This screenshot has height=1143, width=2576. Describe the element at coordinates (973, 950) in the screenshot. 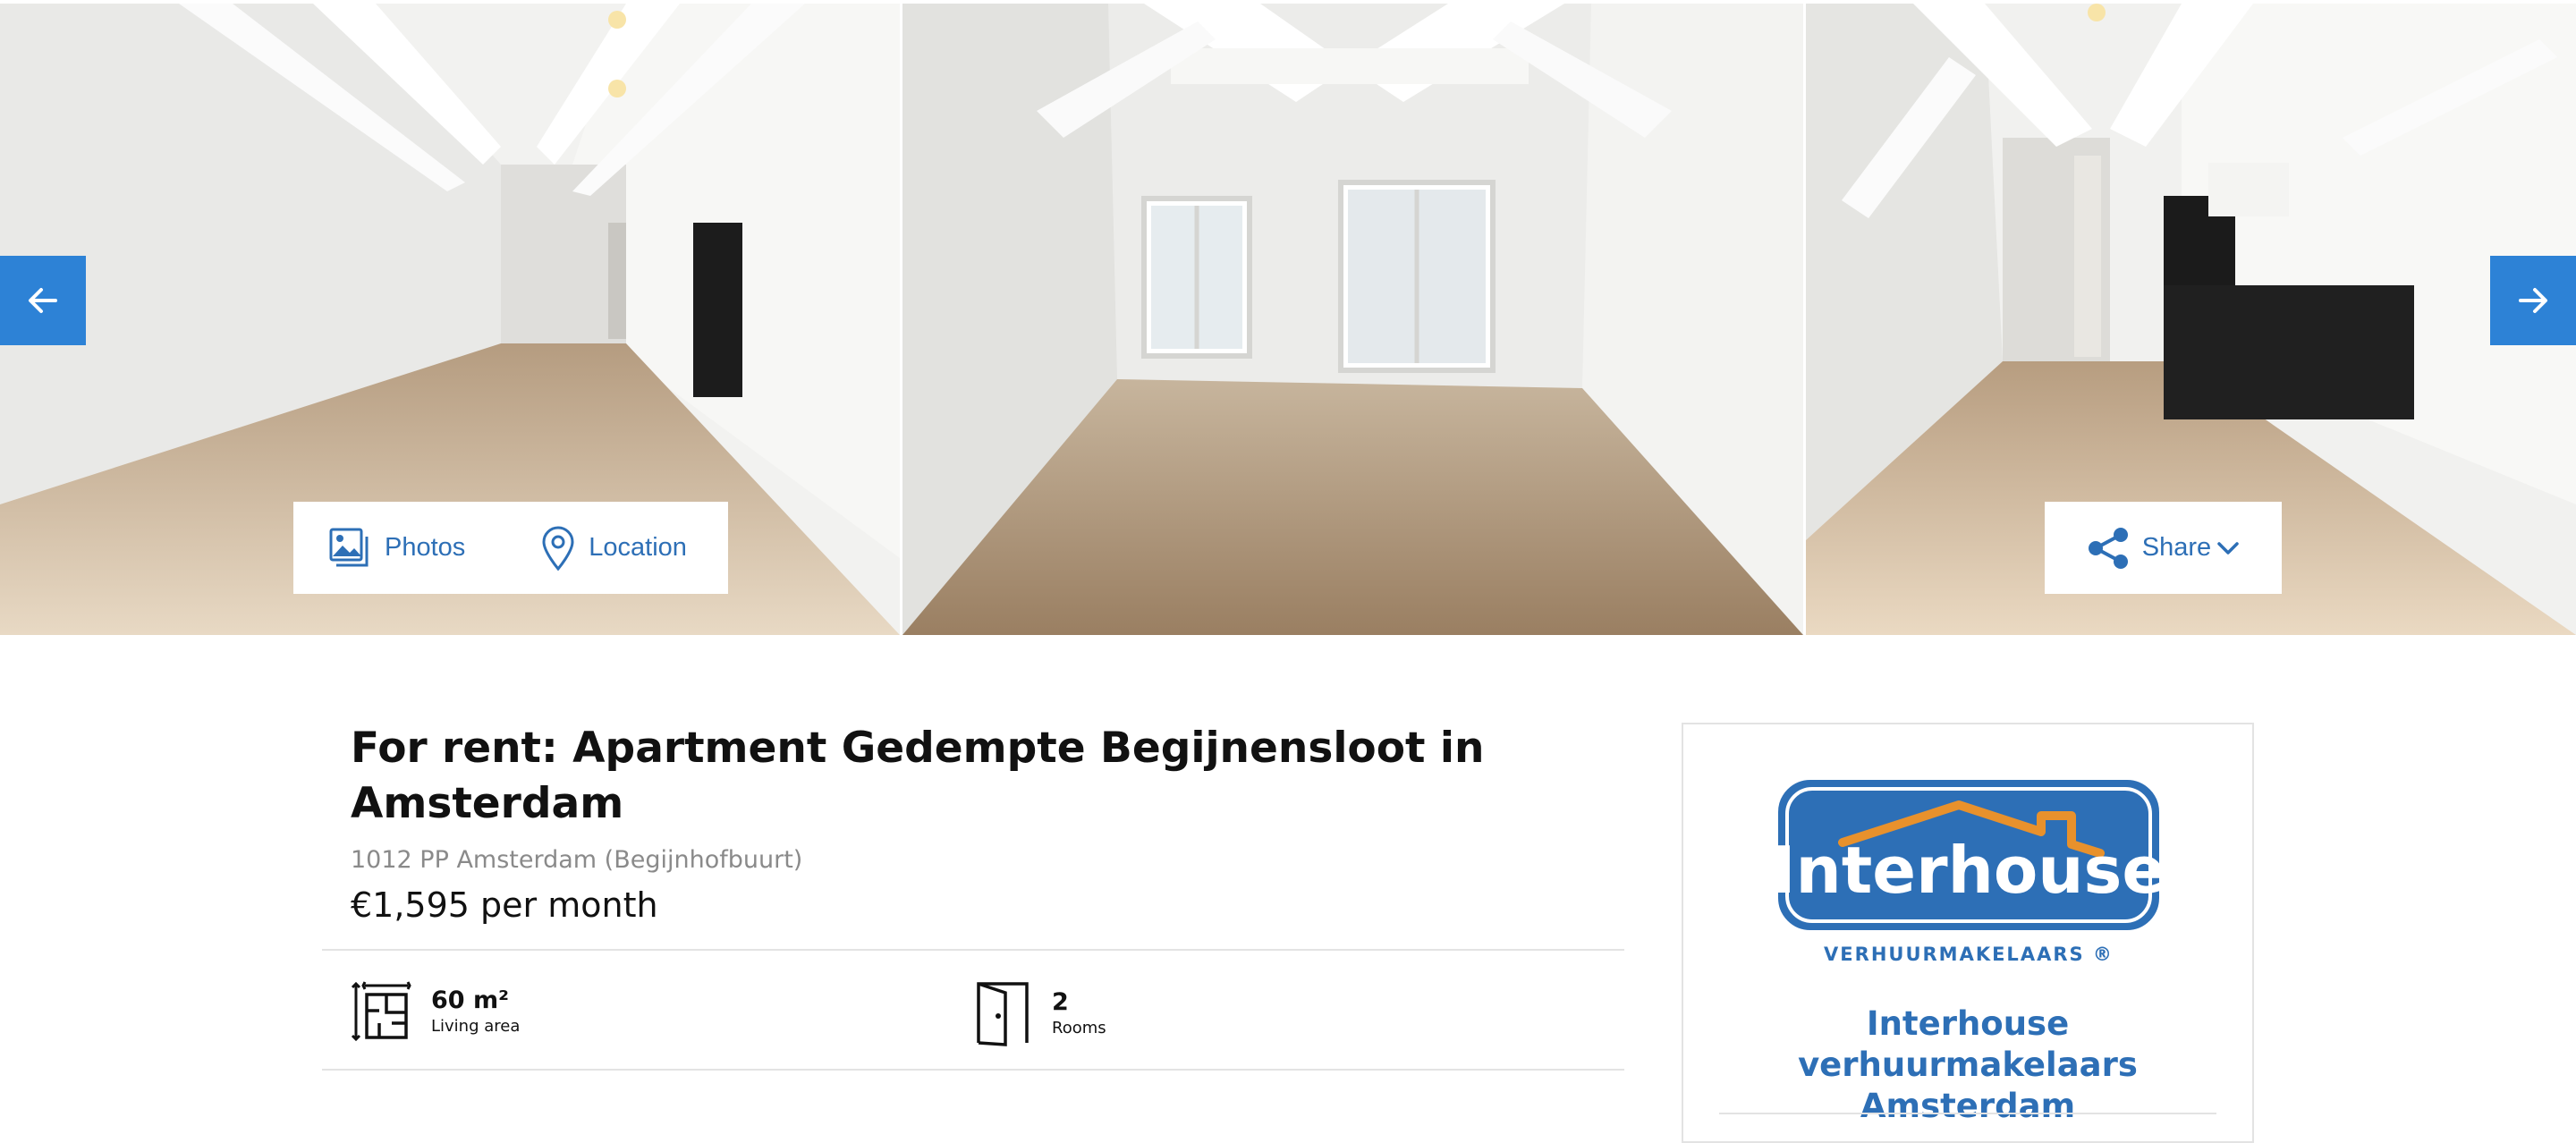

I see `features-divider-top` at that location.